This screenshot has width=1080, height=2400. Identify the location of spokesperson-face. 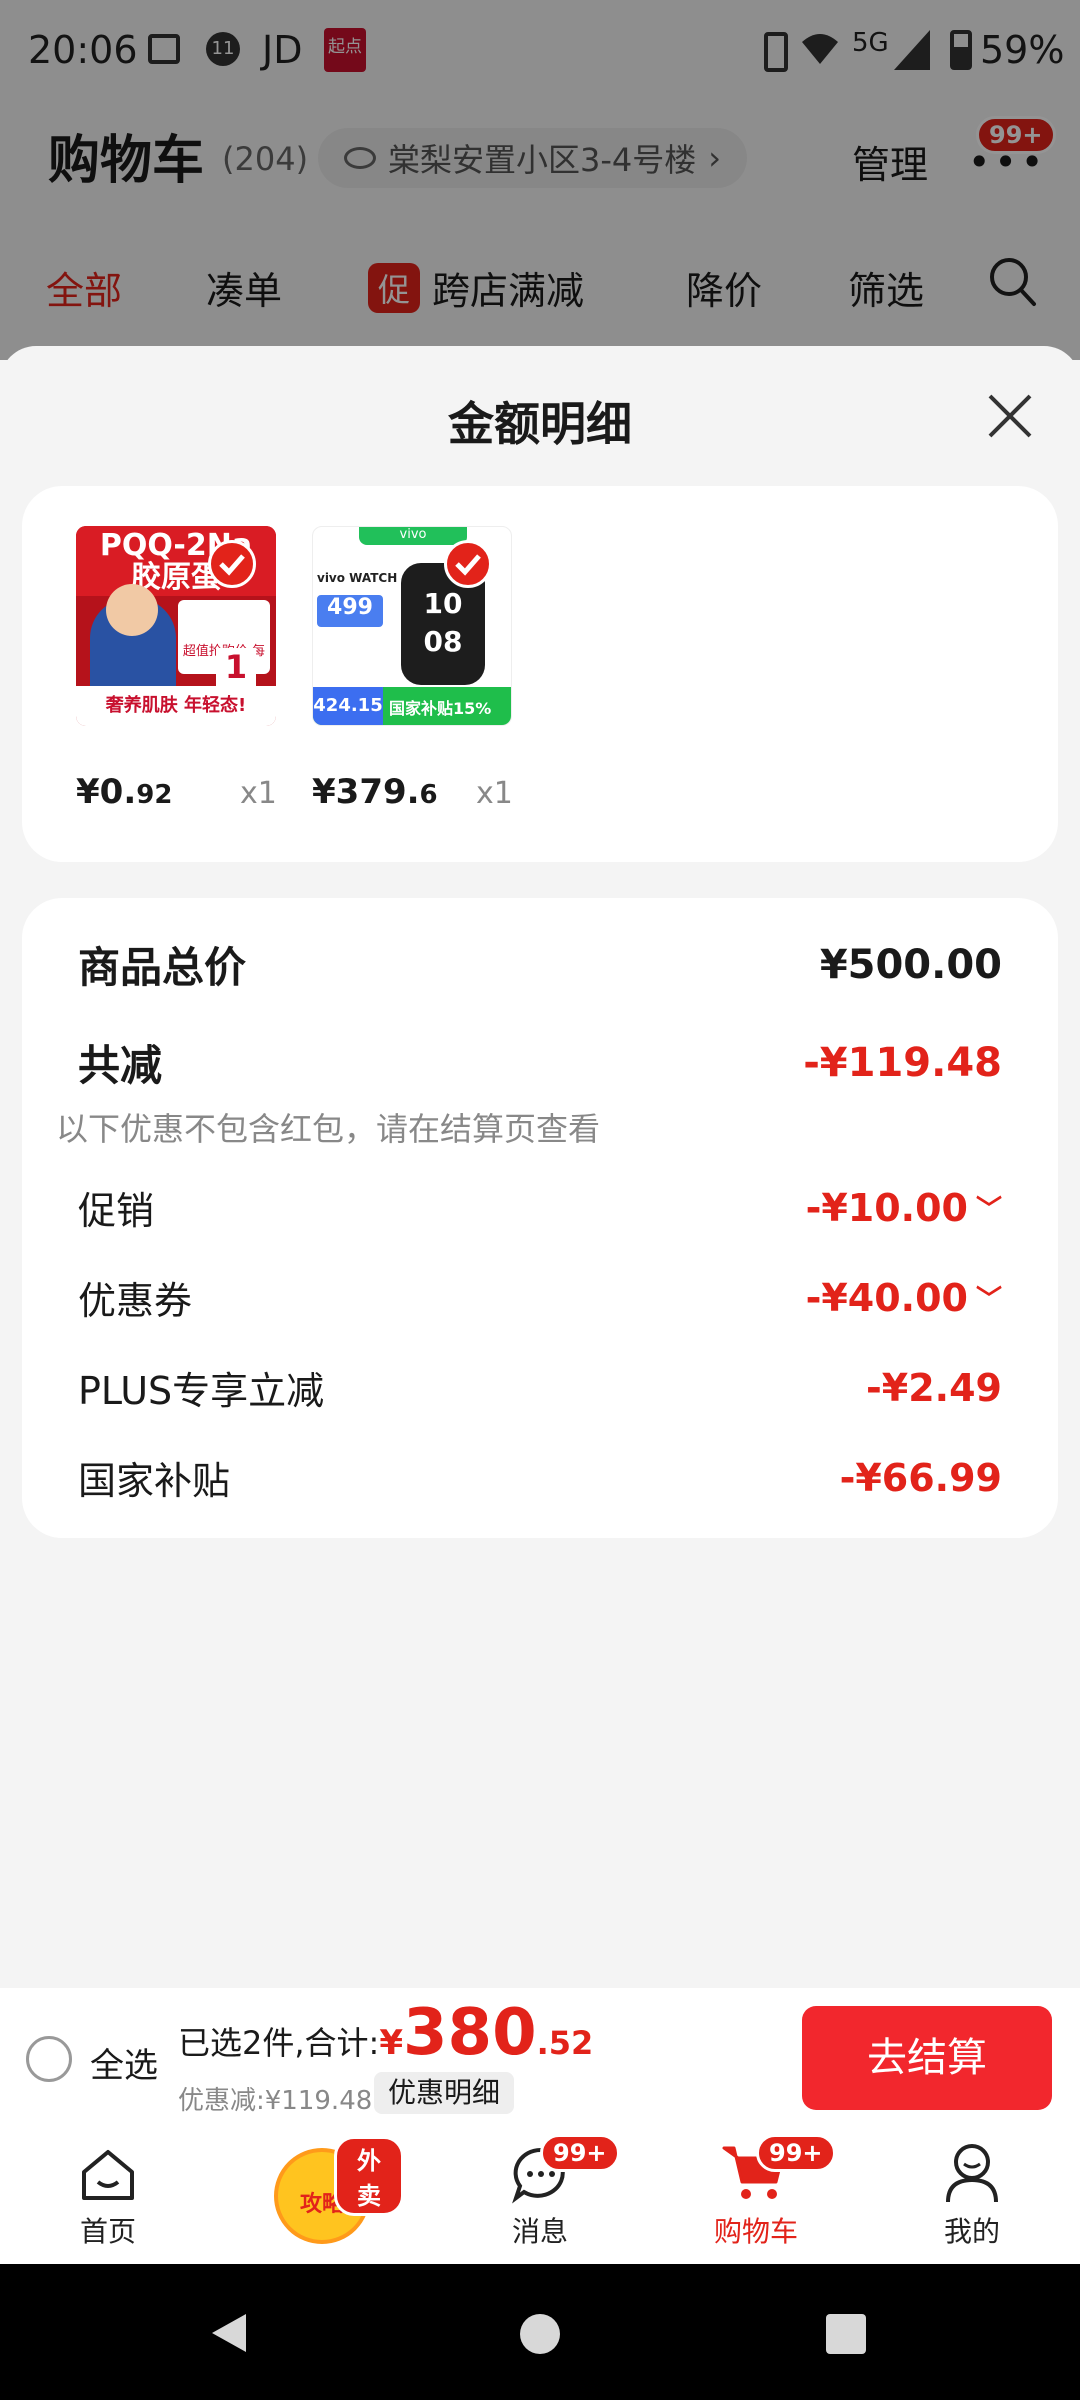
(132, 610).